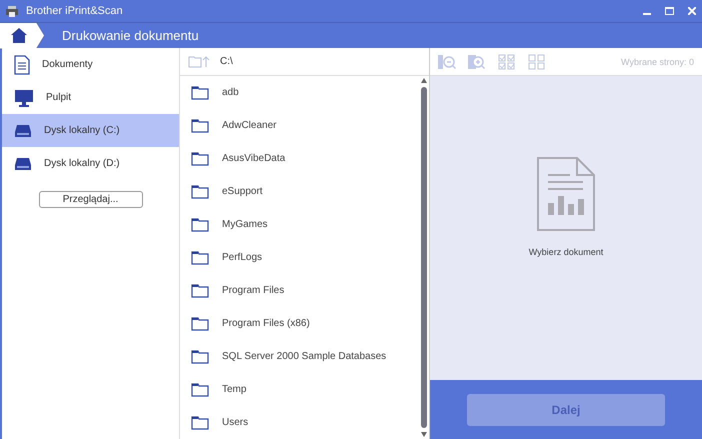 The width and height of the screenshot is (702, 439). Describe the element at coordinates (245, 224) in the screenshot. I see `folder-name: MyGames` at that location.